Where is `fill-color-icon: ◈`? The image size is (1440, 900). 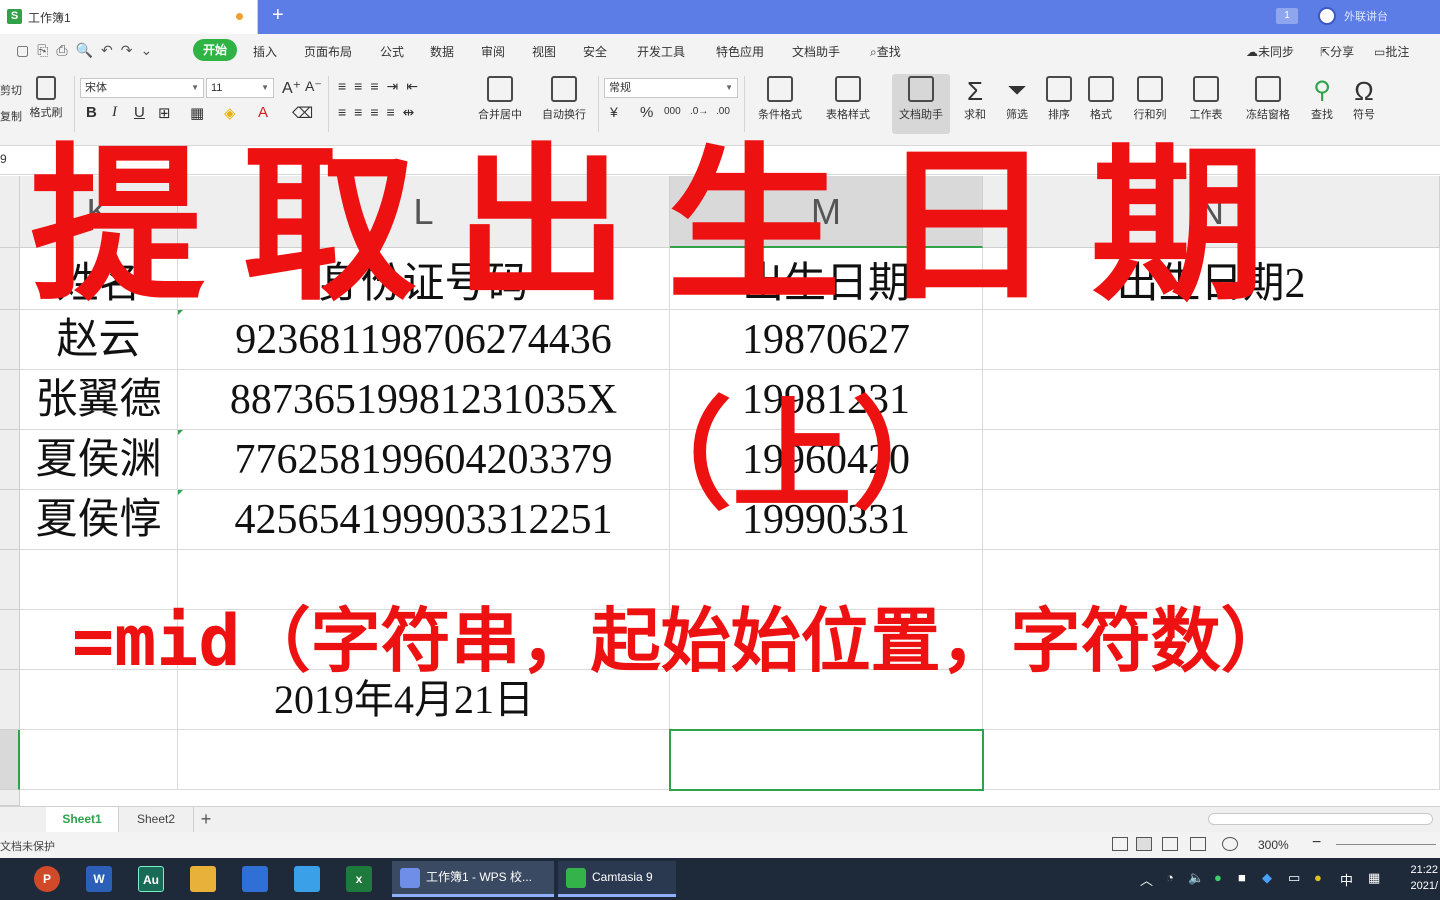
fill-color-icon: ◈ is located at coordinates (230, 113).